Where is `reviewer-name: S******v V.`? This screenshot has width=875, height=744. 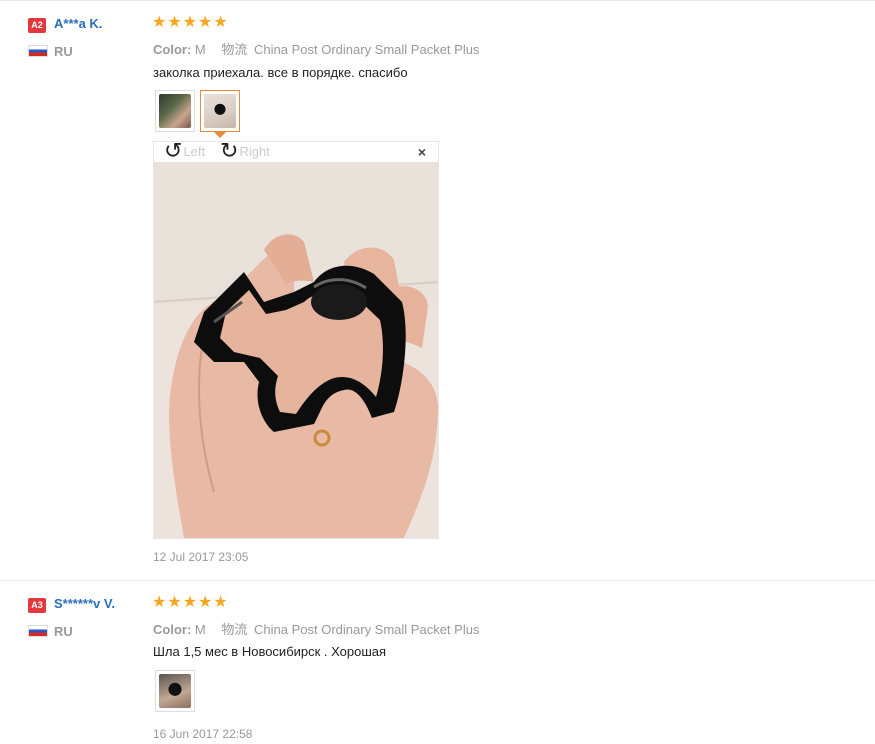 reviewer-name: S******v V. is located at coordinates (84, 603).